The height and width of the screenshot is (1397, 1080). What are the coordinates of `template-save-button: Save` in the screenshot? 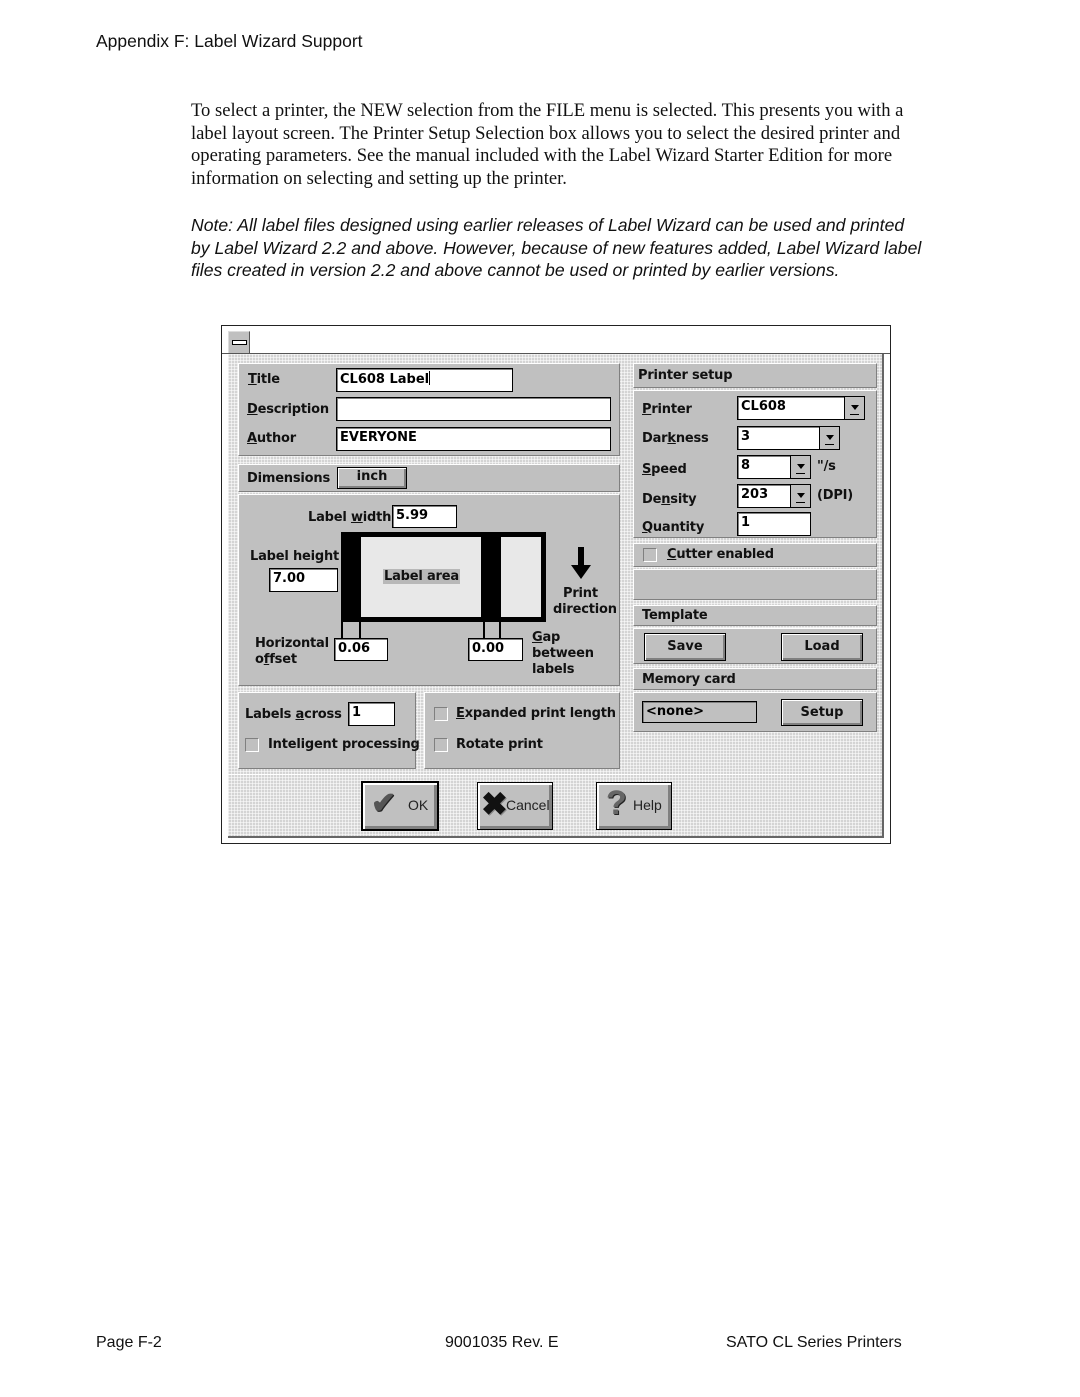 It's located at (685, 647).